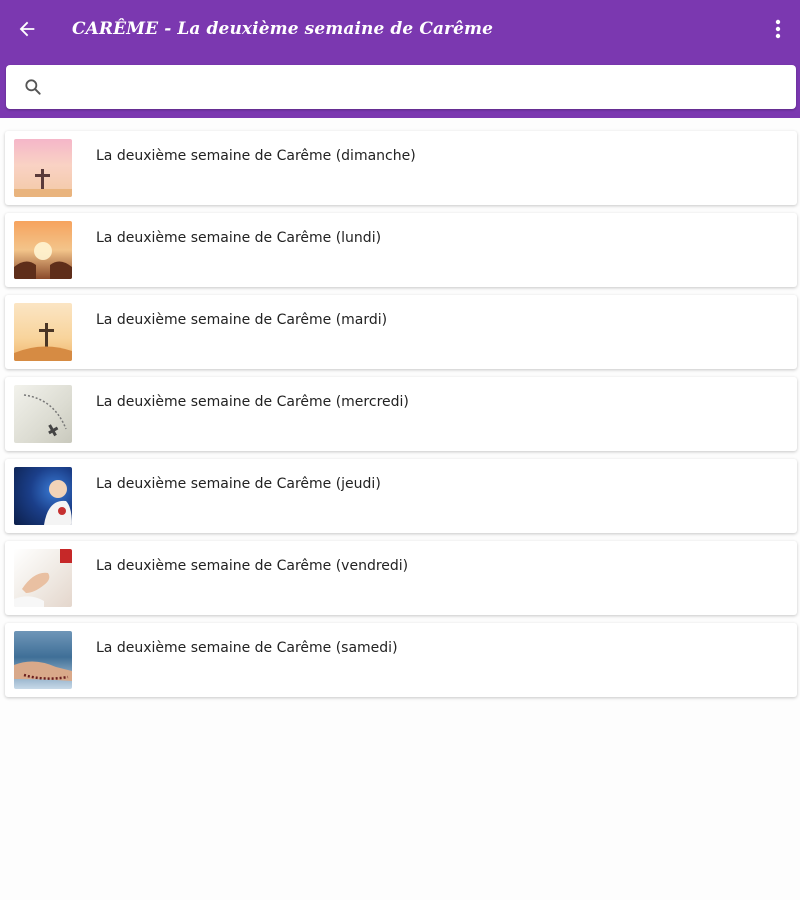 This screenshot has width=800, height=900. Describe the element at coordinates (43, 332) in the screenshot. I see `cross-hill-image` at that location.